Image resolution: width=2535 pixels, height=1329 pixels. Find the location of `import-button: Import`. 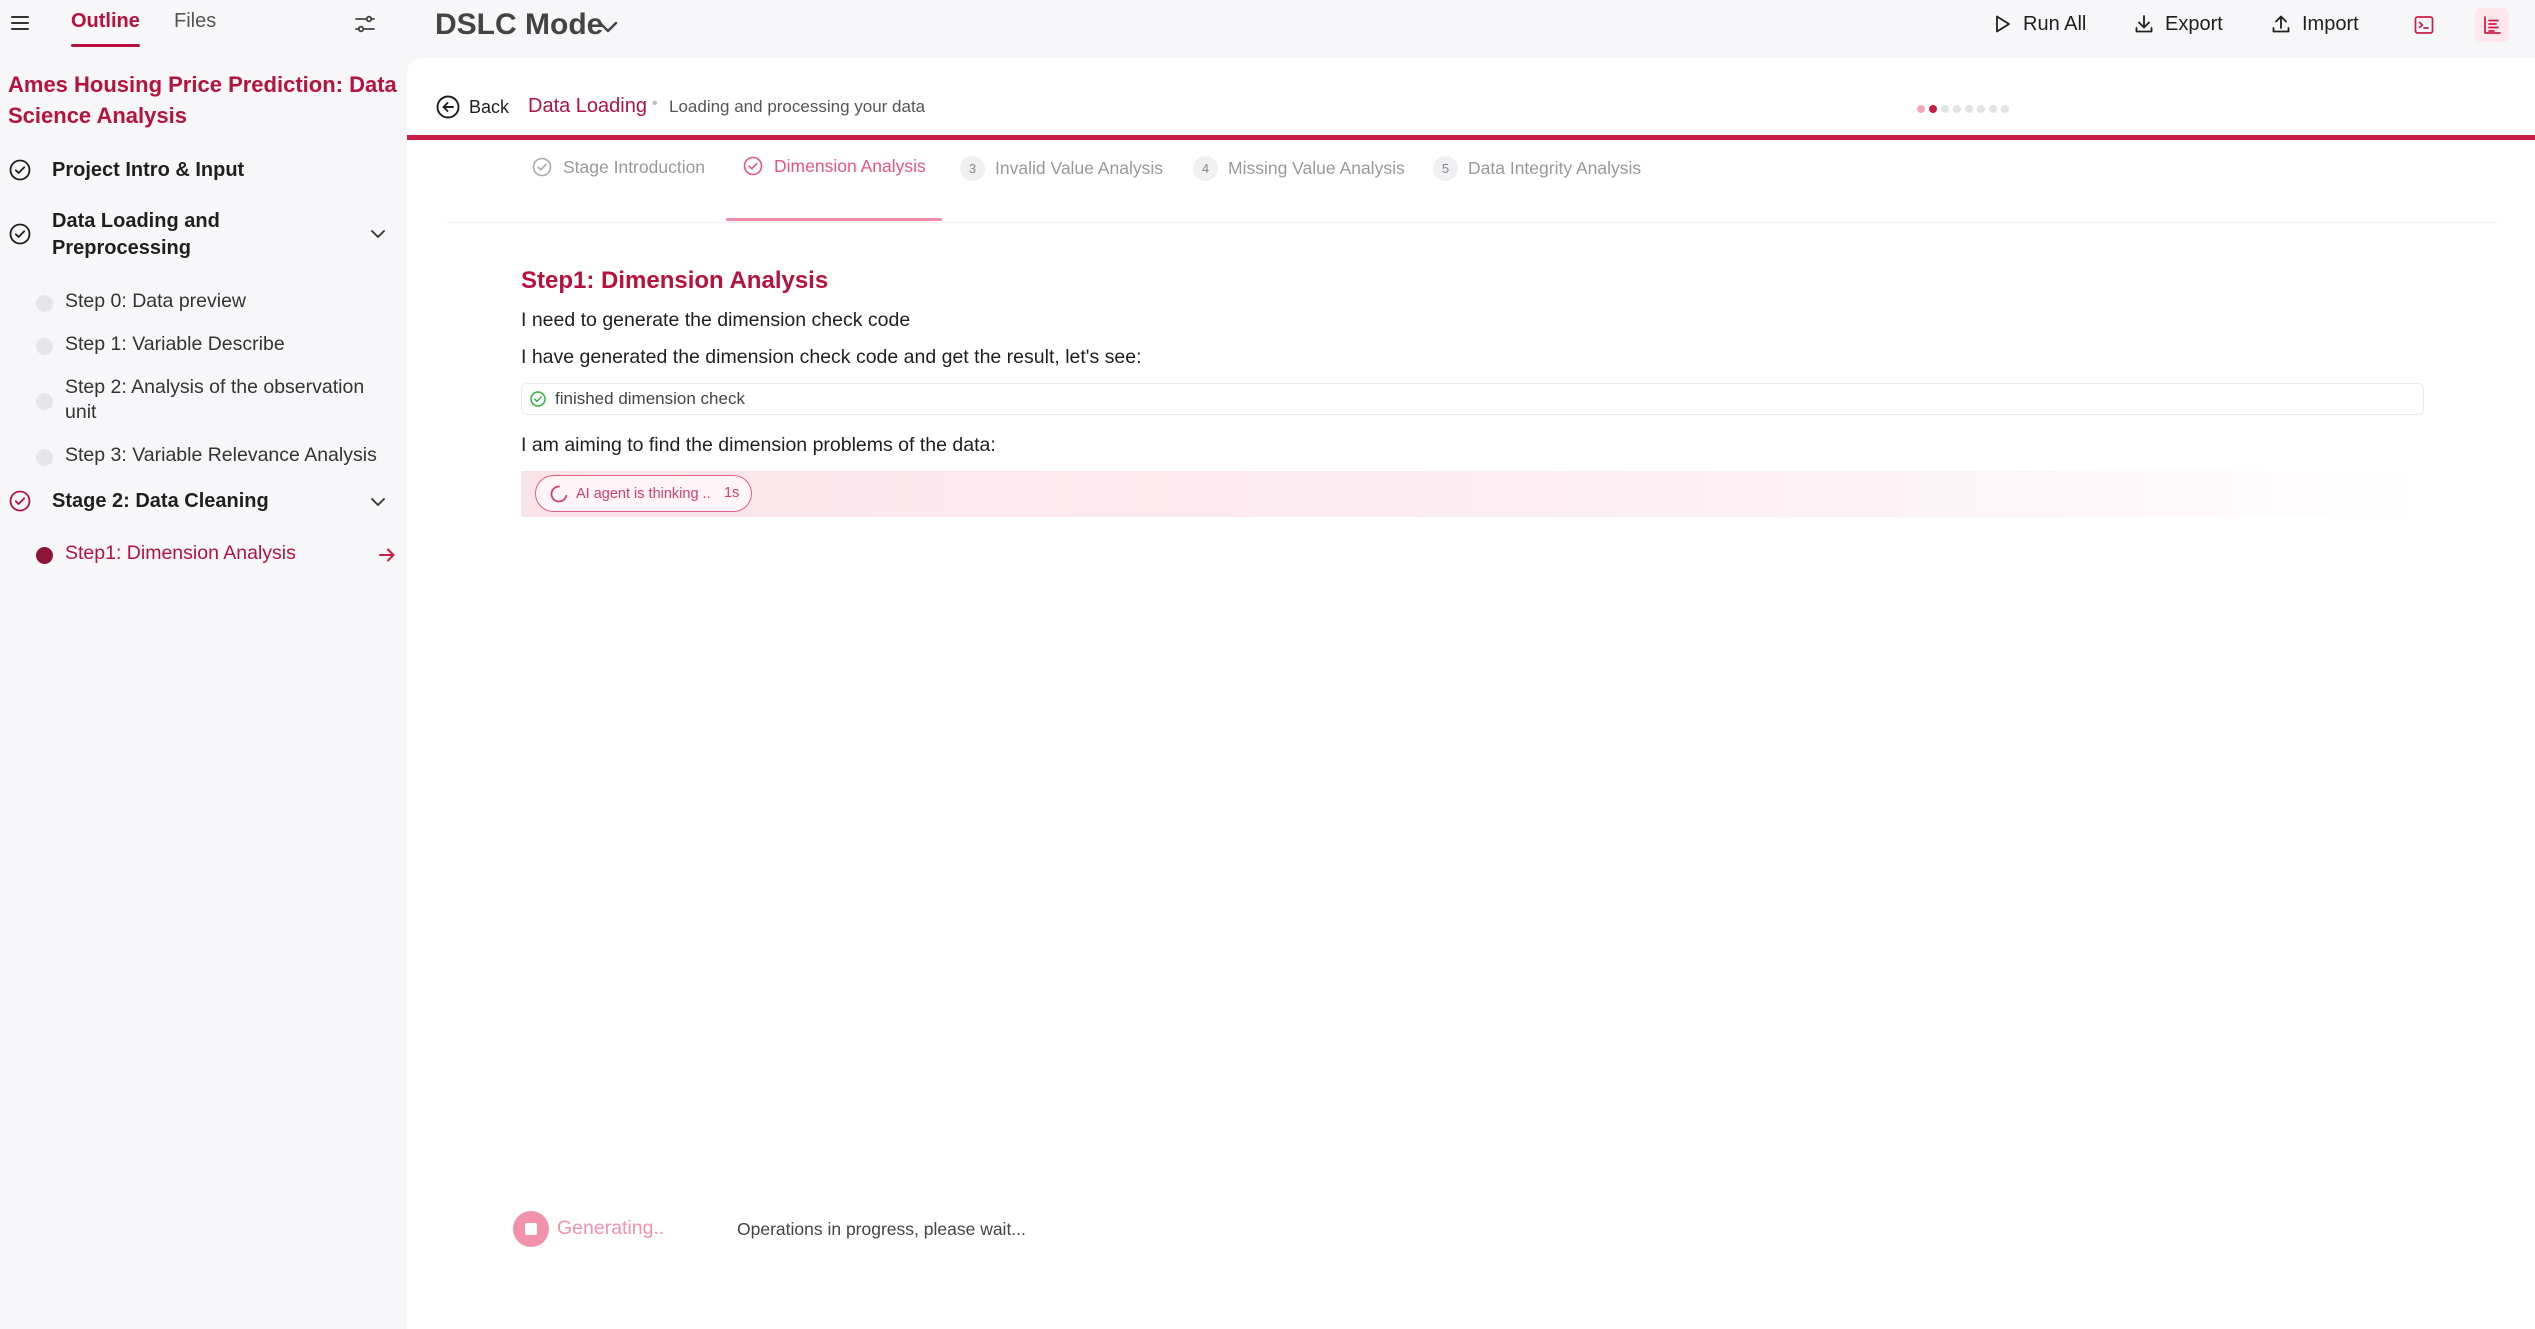

import-button: Import is located at coordinates (2314, 24).